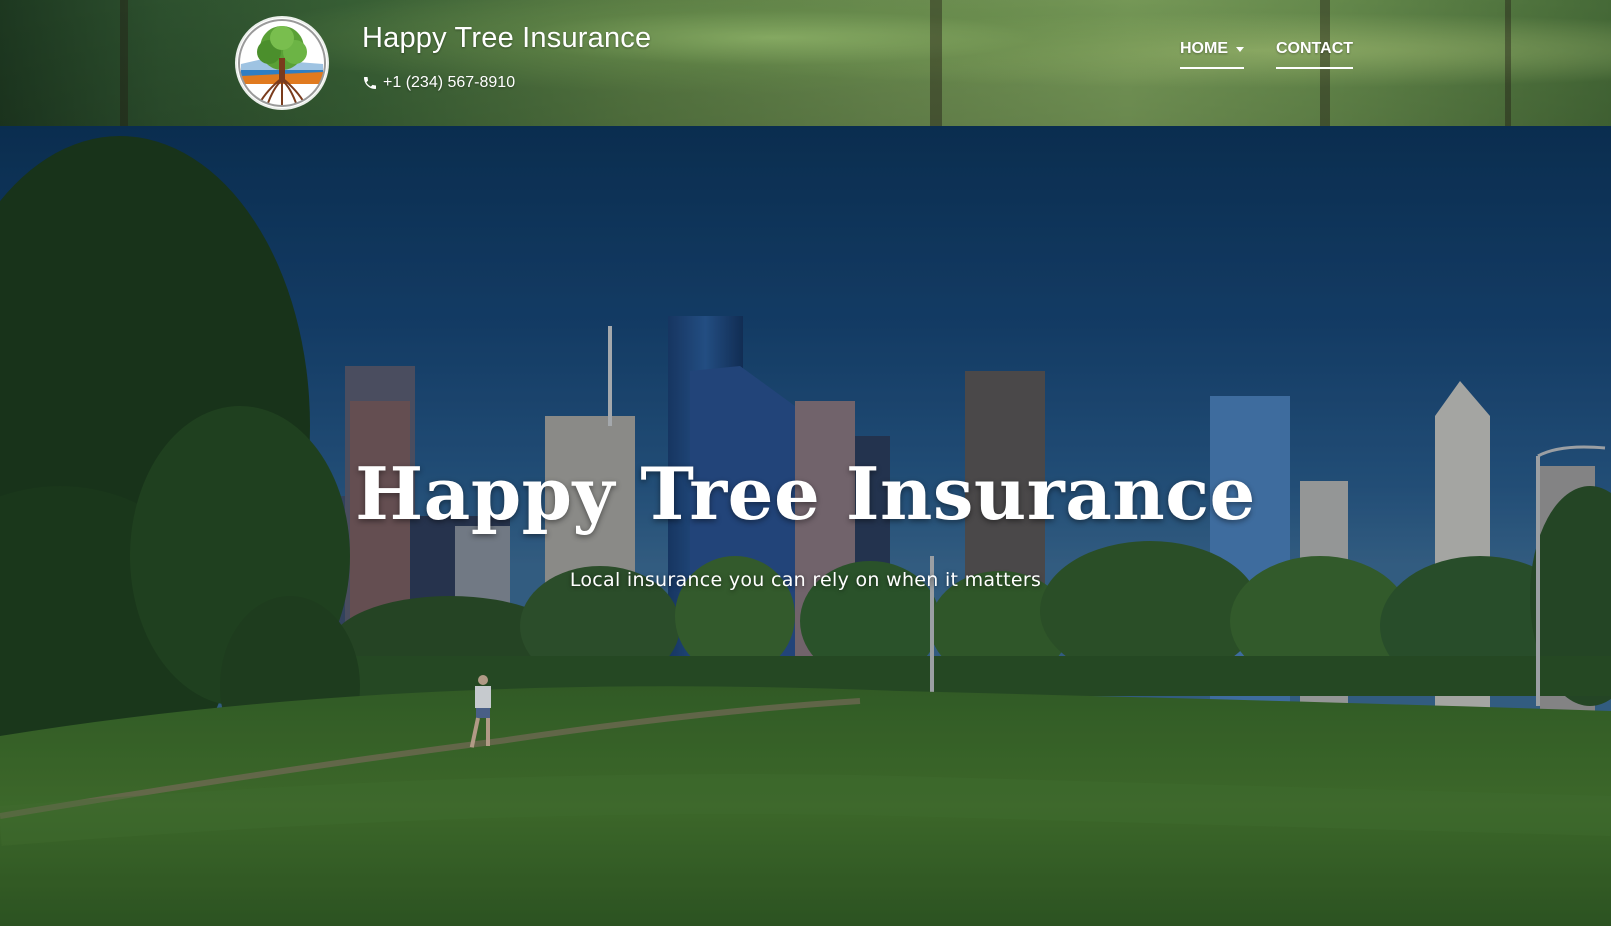 This screenshot has height=926, width=1611. I want to click on site-title: Happy Tree Insurance, so click(506, 38).